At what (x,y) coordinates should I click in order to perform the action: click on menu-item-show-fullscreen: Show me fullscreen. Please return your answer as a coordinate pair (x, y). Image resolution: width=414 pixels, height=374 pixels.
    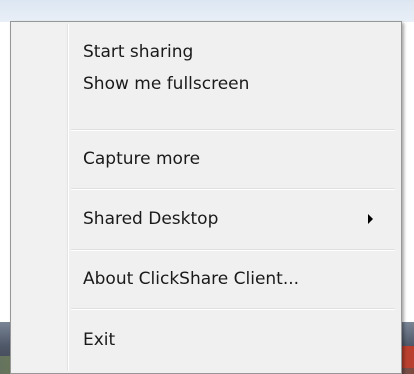
    Looking at the image, I should click on (233, 84).